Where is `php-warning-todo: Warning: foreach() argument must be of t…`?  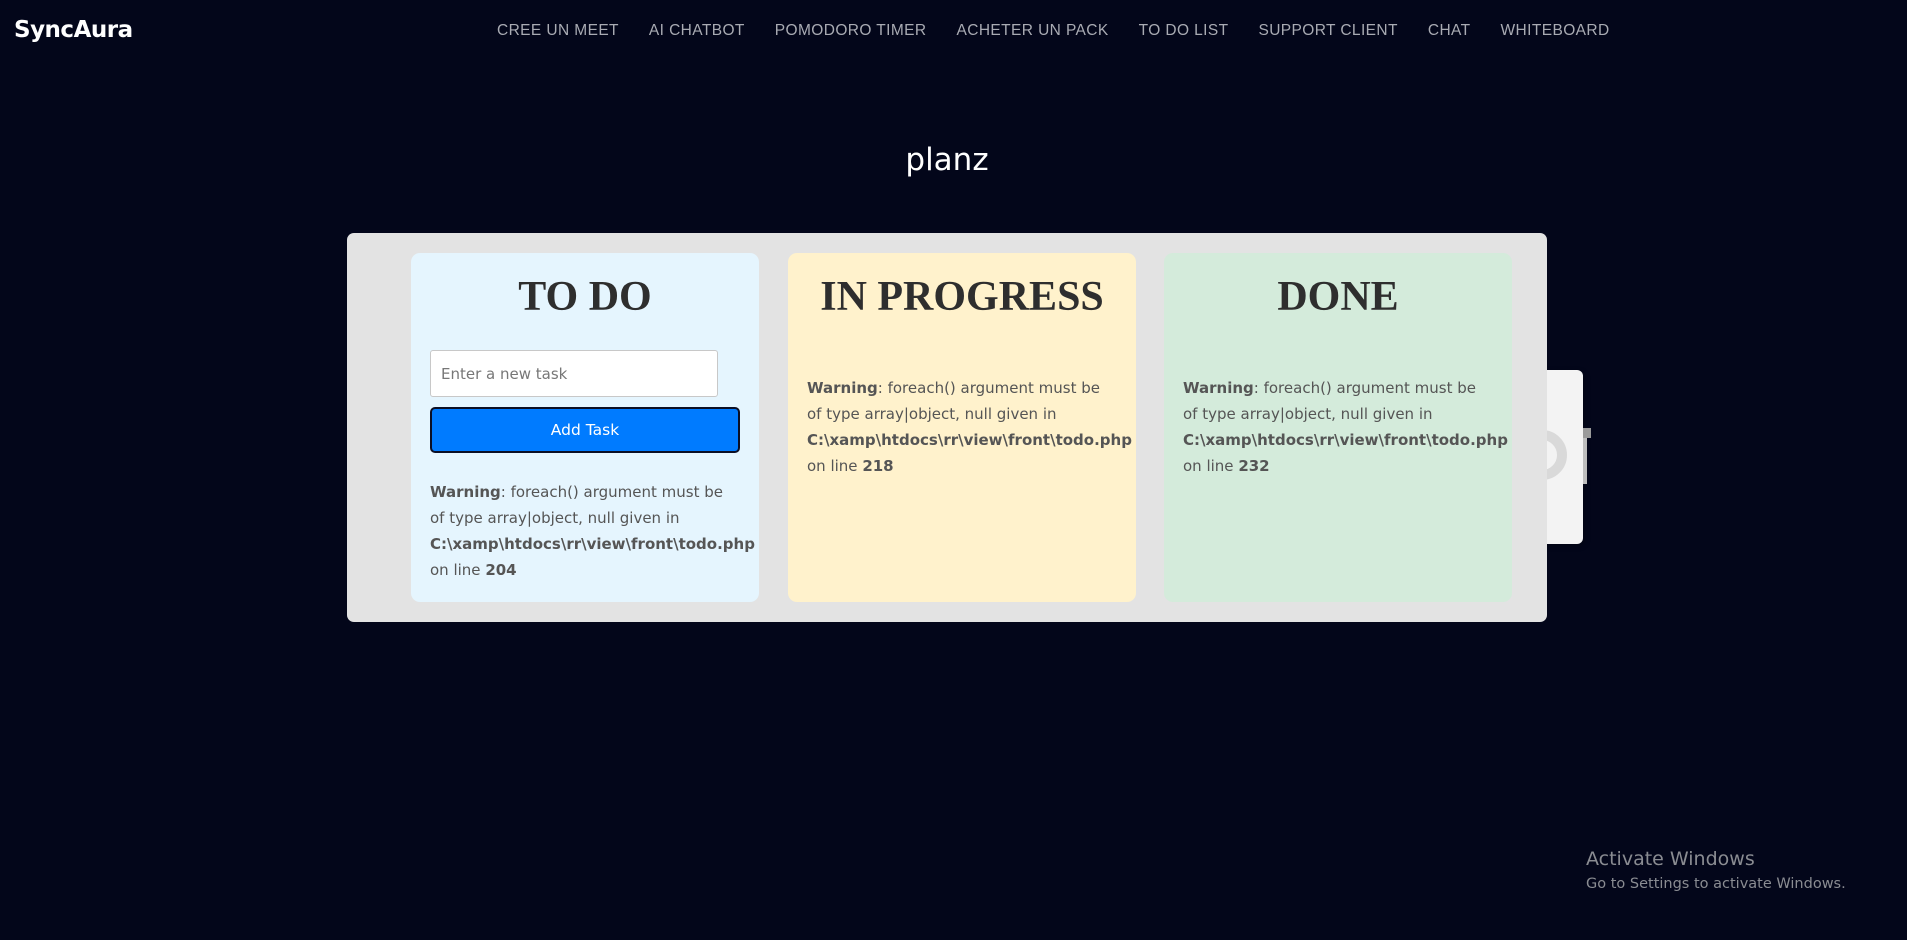 php-warning-todo: Warning: foreach() argument must be of t… is located at coordinates (592, 531).